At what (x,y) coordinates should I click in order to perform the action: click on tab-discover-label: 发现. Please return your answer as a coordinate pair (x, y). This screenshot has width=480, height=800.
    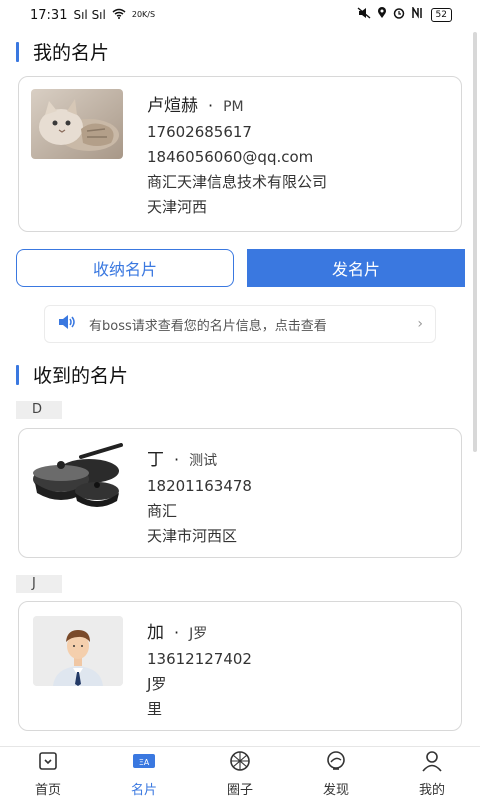
    Looking at the image, I should click on (335, 790).